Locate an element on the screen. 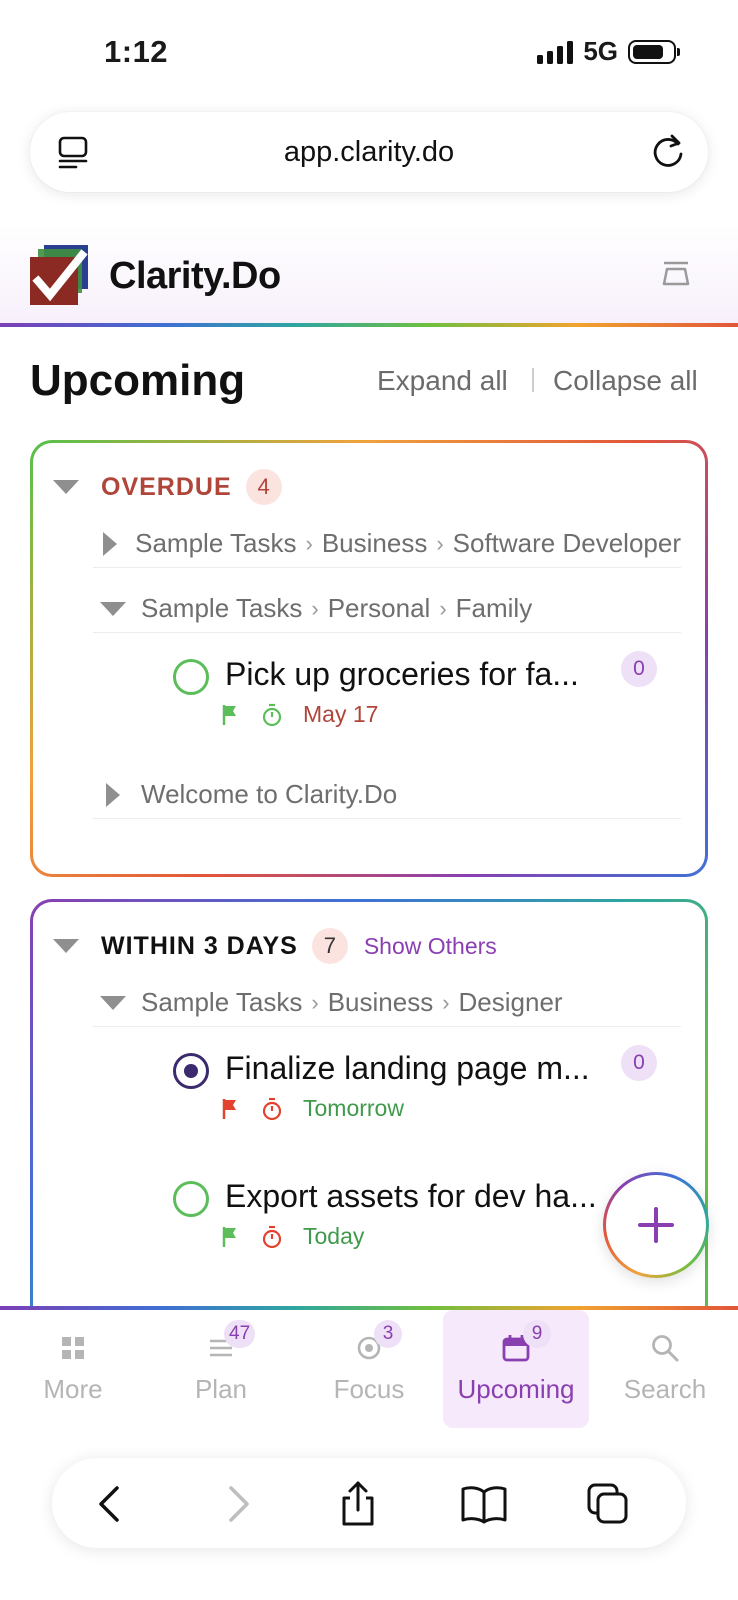 The image size is (738, 1600). breadcrumb-segment: Personal is located at coordinates (379, 608).